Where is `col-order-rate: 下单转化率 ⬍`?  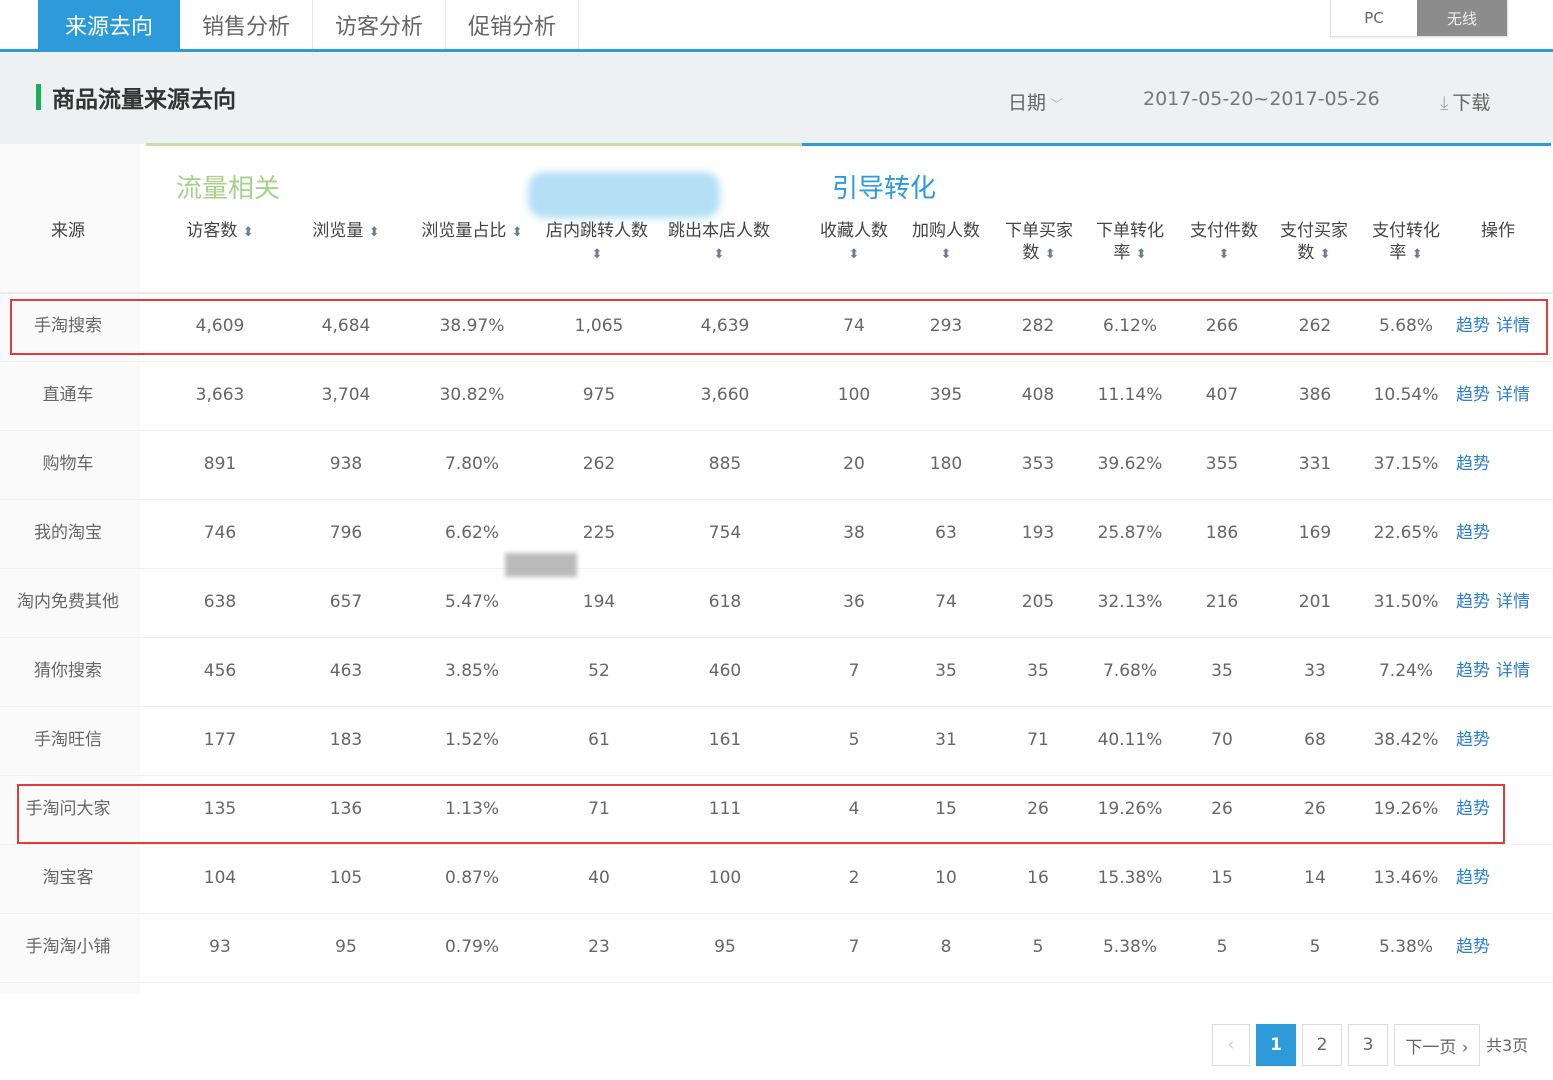 col-order-rate: 下单转化率 ⬍ is located at coordinates (1130, 243).